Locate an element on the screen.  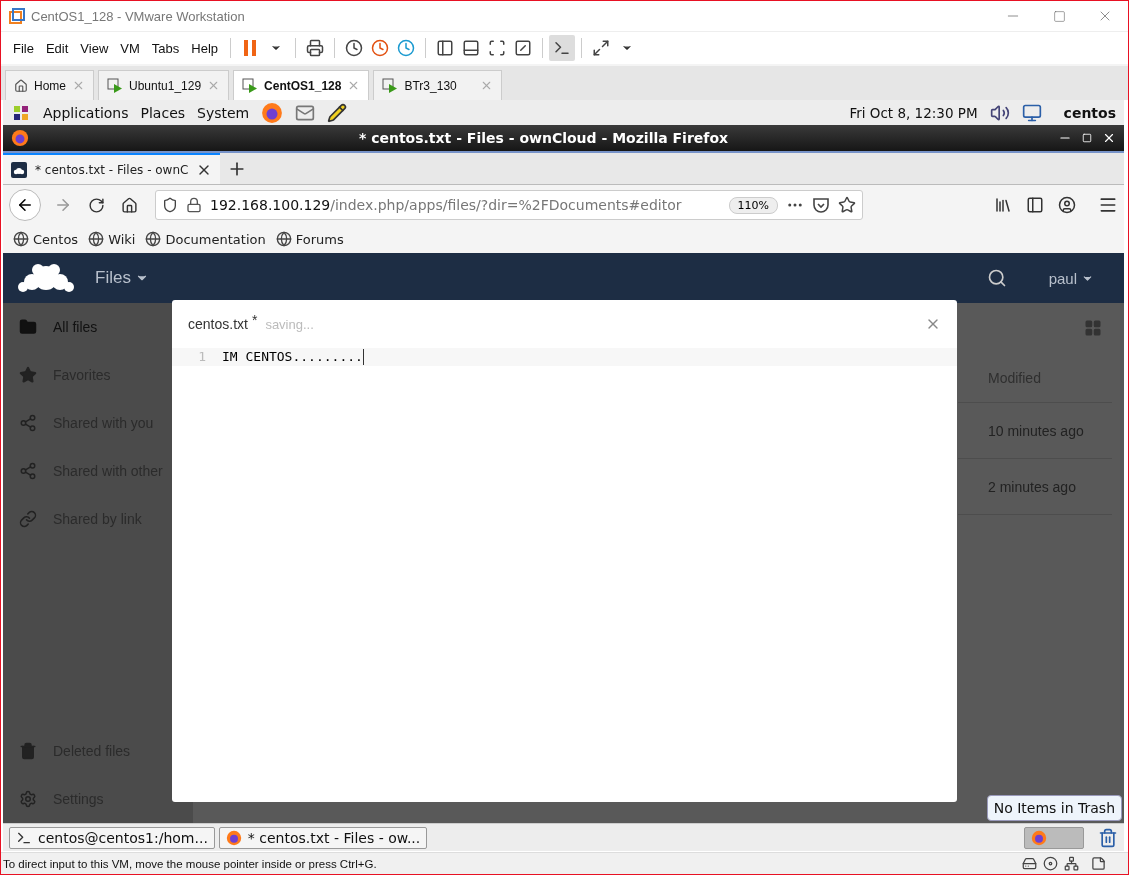
cloud-logo-icon is located at coordinates (46, 278).